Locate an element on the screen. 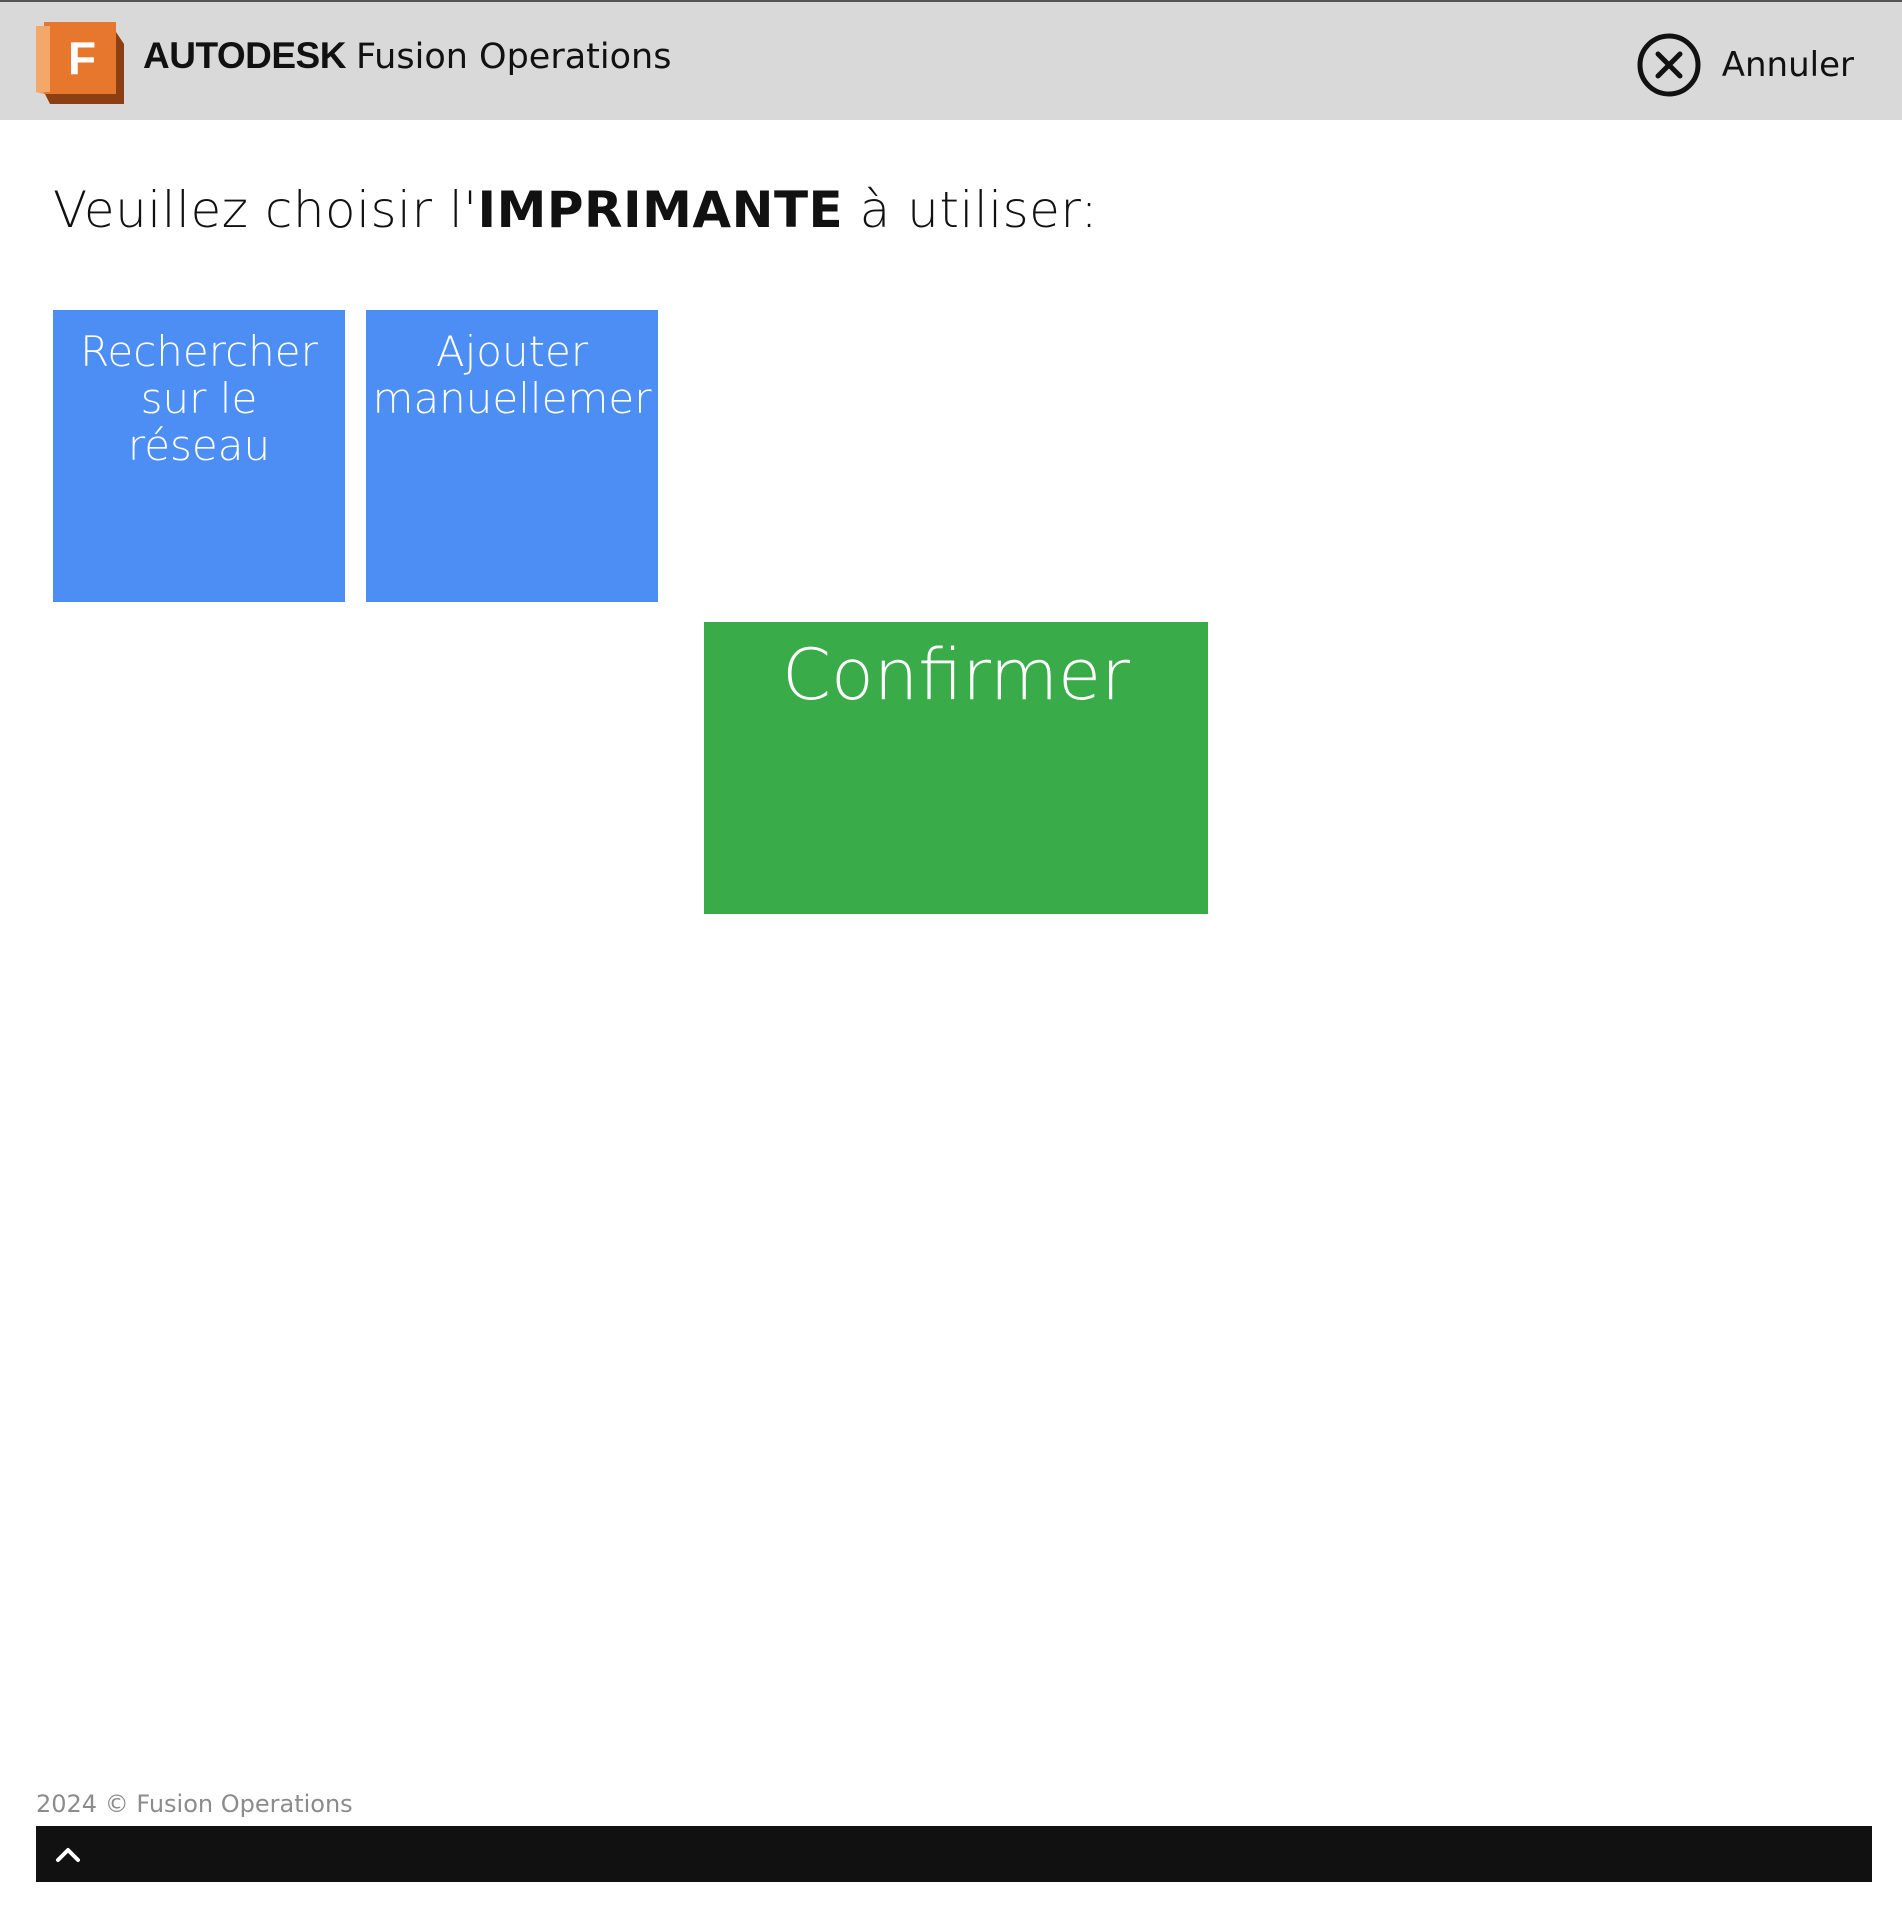 The width and height of the screenshot is (1902, 1916). brand-product: Fusion Operations is located at coordinates (513, 57).